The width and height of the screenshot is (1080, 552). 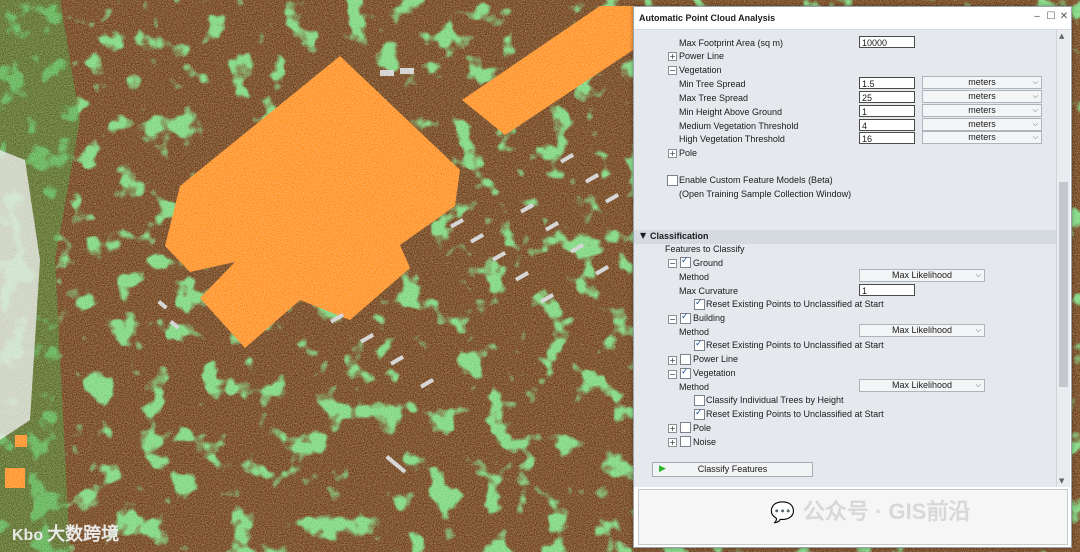 What do you see at coordinates (28, 535) in the screenshot?
I see `kbo-logo-icon: Kbo` at bounding box center [28, 535].